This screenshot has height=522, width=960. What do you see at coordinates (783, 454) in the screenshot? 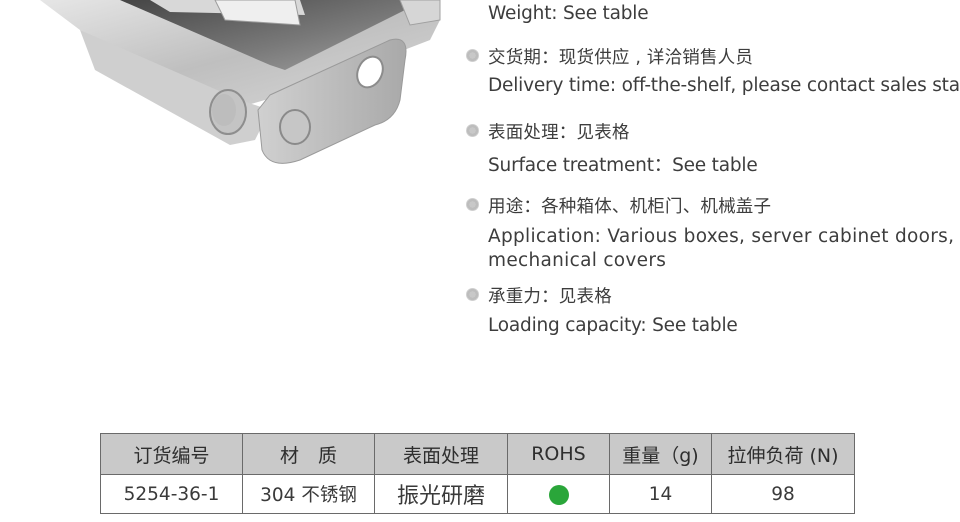
I see `header-tensile-load: 拉伸负荷 (N)` at bounding box center [783, 454].